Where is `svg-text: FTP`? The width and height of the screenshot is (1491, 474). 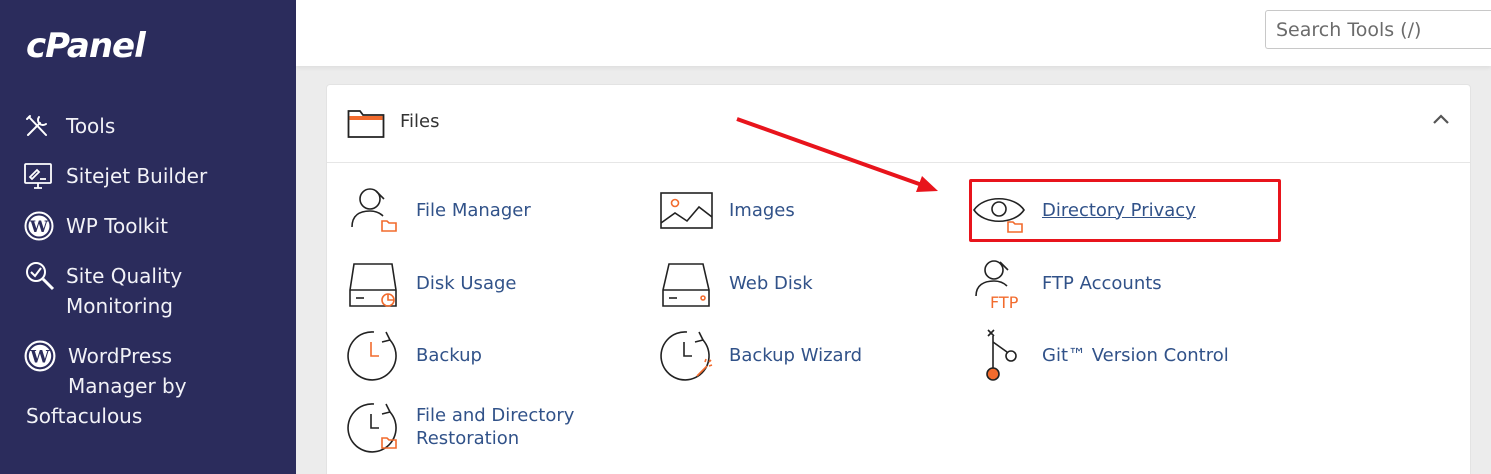
svg-text: FTP is located at coordinates (1004, 301).